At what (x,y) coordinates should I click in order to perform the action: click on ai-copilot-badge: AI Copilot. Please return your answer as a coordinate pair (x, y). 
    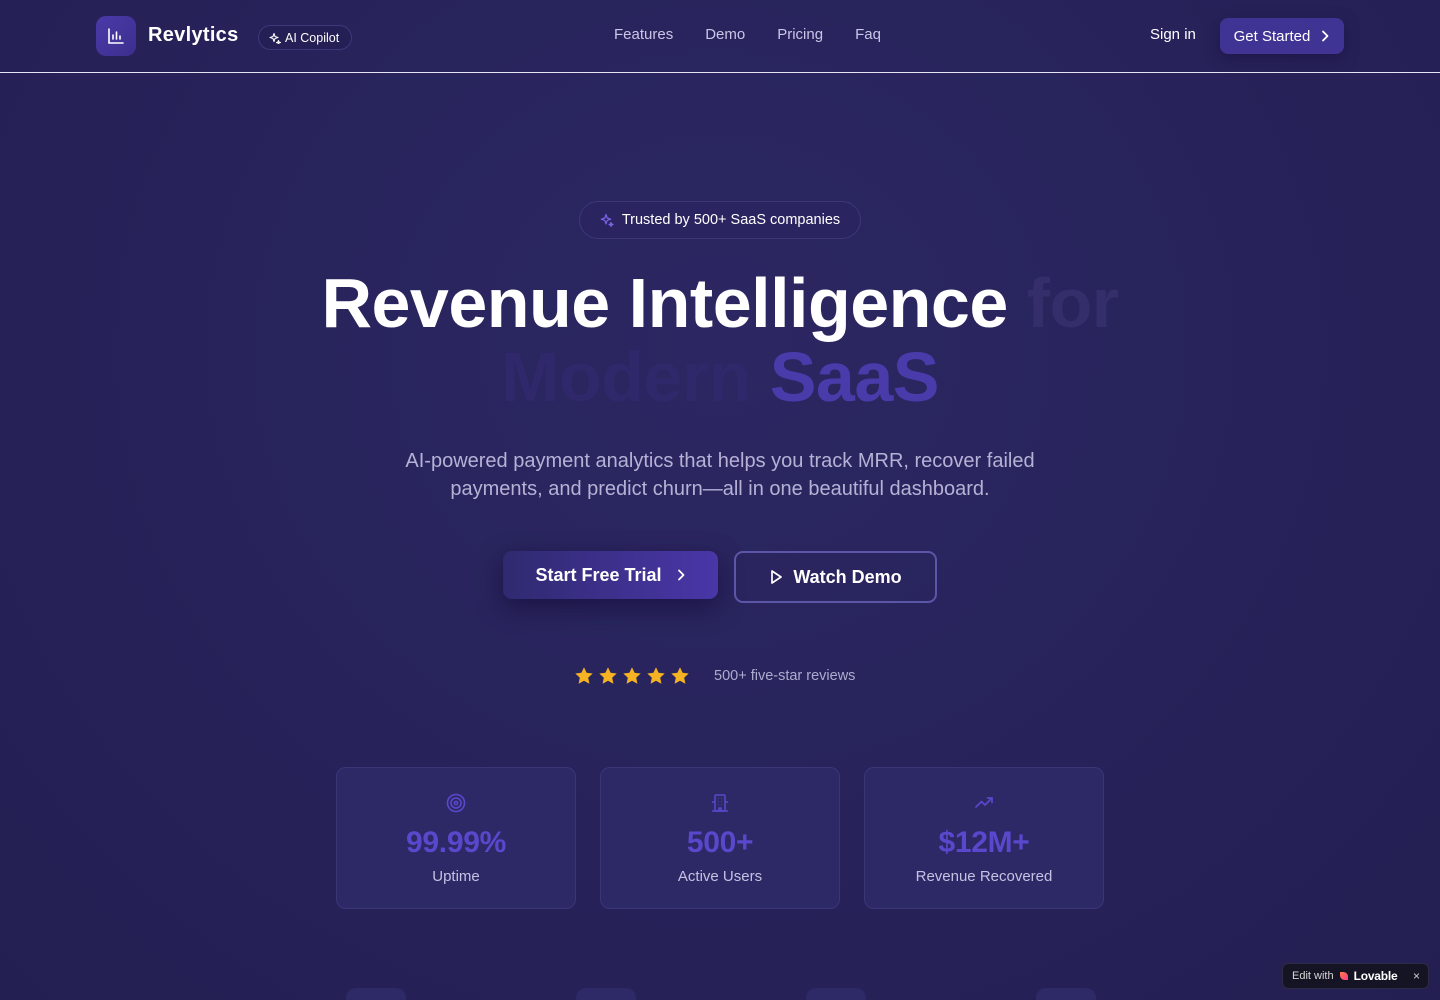
    Looking at the image, I should click on (305, 37).